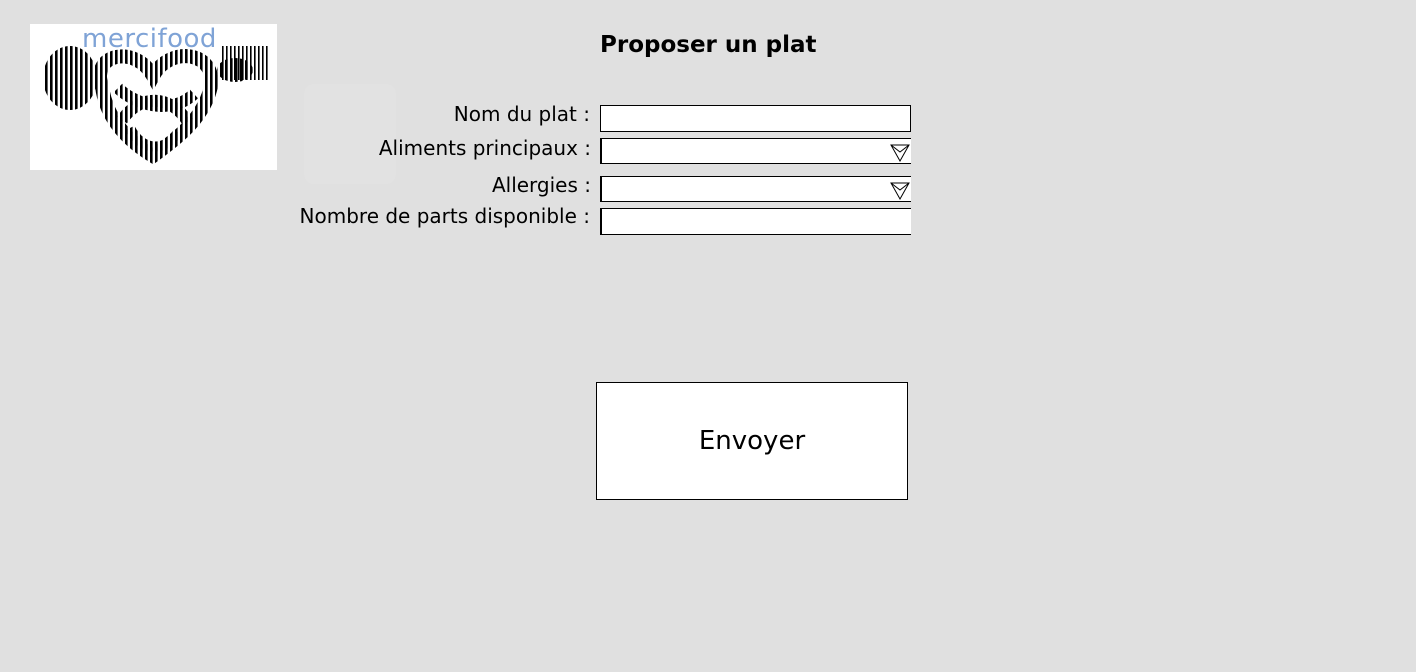 This screenshot has width=1416, height=672. Describe the element at coordinates (444, 216) in the screenshot. I see `portions-label: Nombre de parts disponible :` at that location.